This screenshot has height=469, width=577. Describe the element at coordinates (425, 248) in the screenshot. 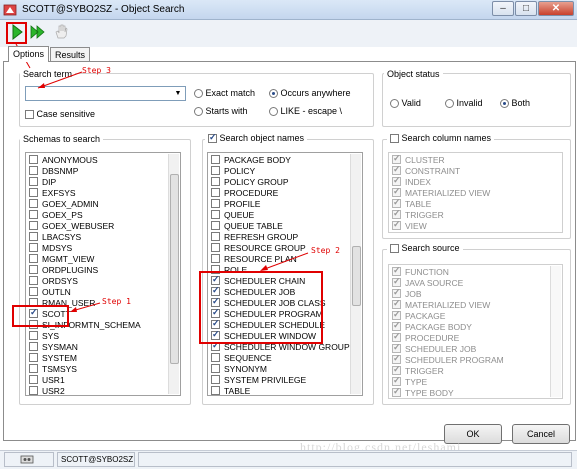

I see `search-source-header: Search source` at that location.